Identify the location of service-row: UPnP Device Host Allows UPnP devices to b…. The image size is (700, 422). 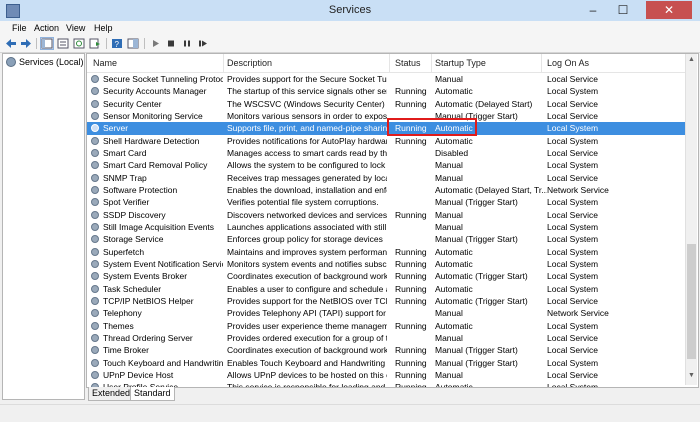
(386, 375).